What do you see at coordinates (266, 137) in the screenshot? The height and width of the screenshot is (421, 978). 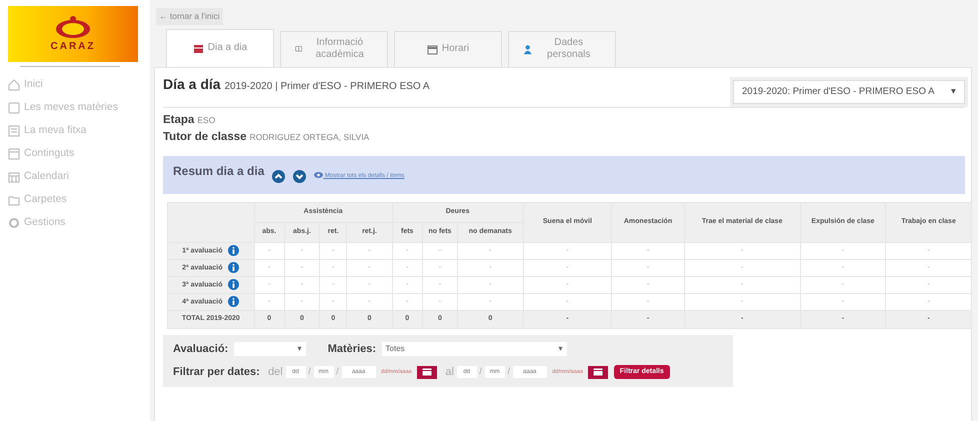 I see `info-line: Tutor de classe RODRIGUEZ ORTEGA, SILVIA` at bounding box center [266, 137].